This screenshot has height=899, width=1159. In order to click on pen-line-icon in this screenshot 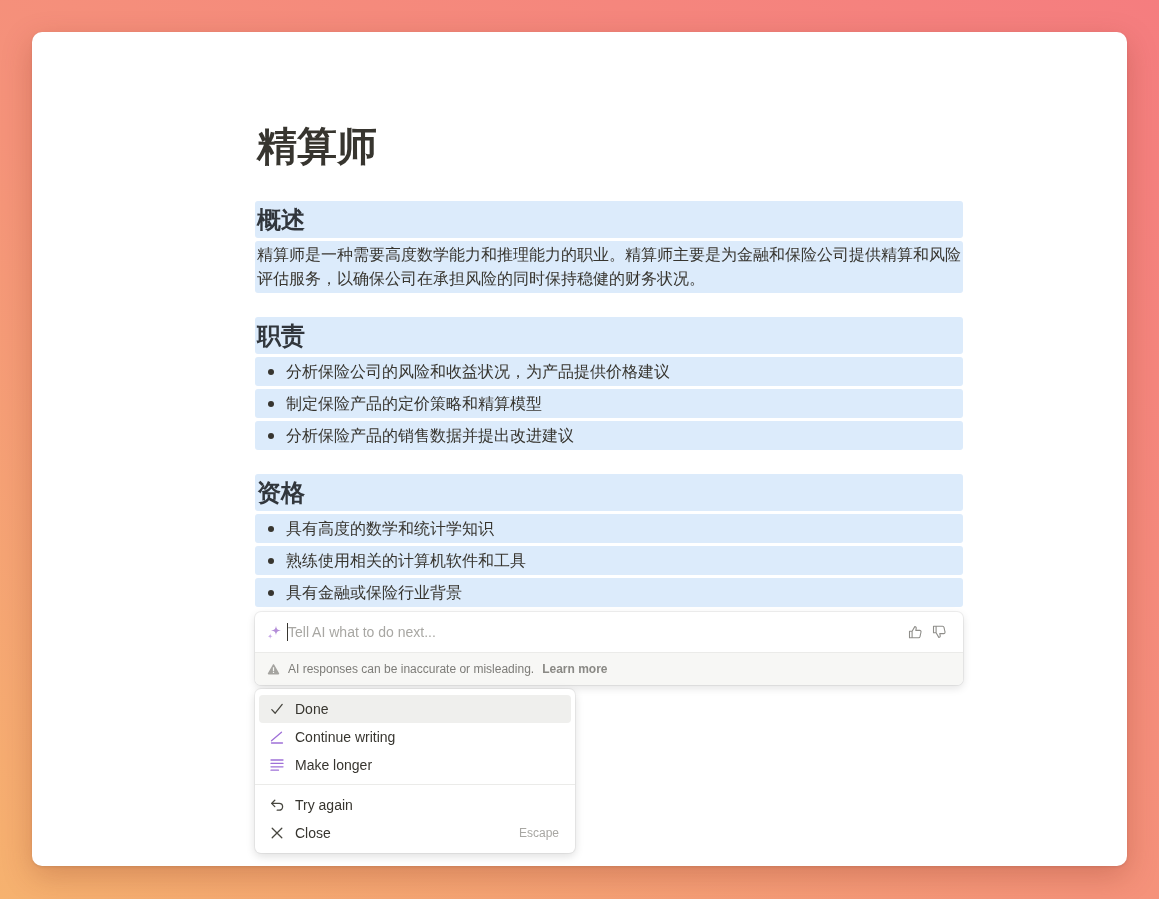, I will do `click(277, 737)`.